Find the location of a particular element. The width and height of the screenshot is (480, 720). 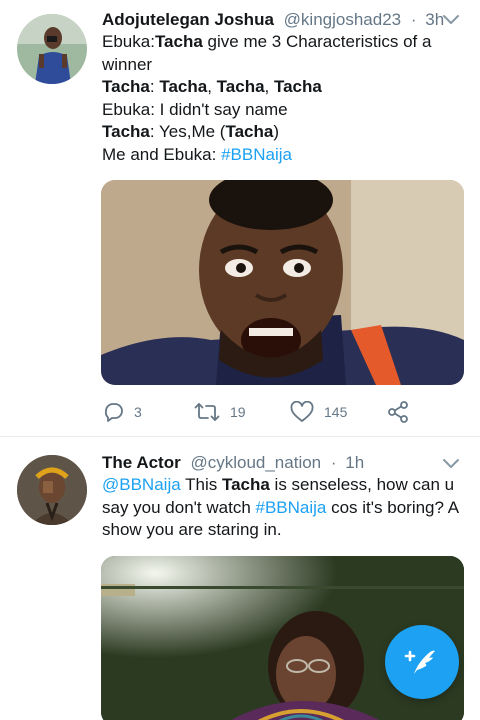

share-button is located at coordinates (398, 412).